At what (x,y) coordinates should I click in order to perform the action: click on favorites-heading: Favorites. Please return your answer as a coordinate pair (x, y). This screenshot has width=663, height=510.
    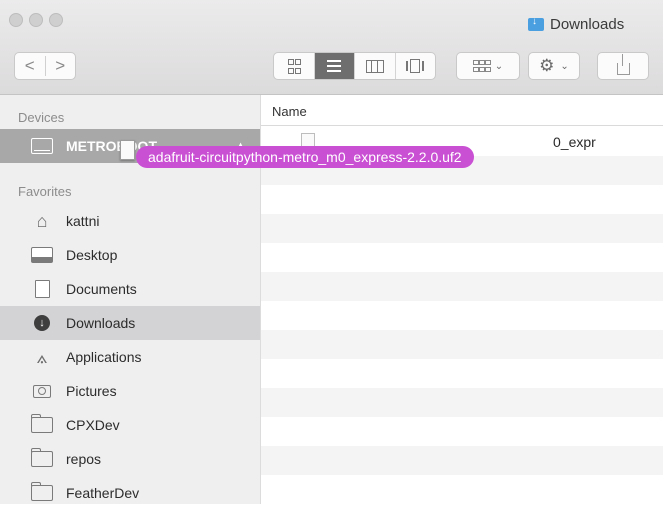
    Looking at the image, I should click on (45, 191).